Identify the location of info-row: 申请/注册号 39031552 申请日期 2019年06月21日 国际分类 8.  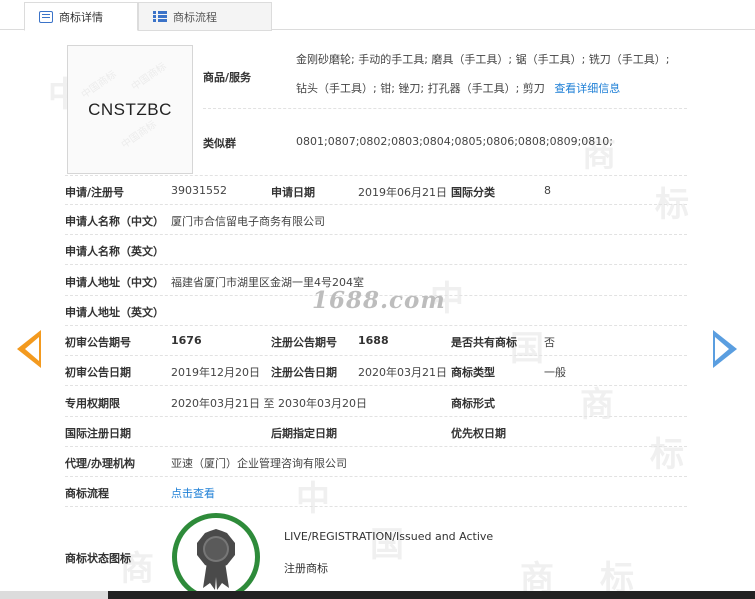
(376, 190).